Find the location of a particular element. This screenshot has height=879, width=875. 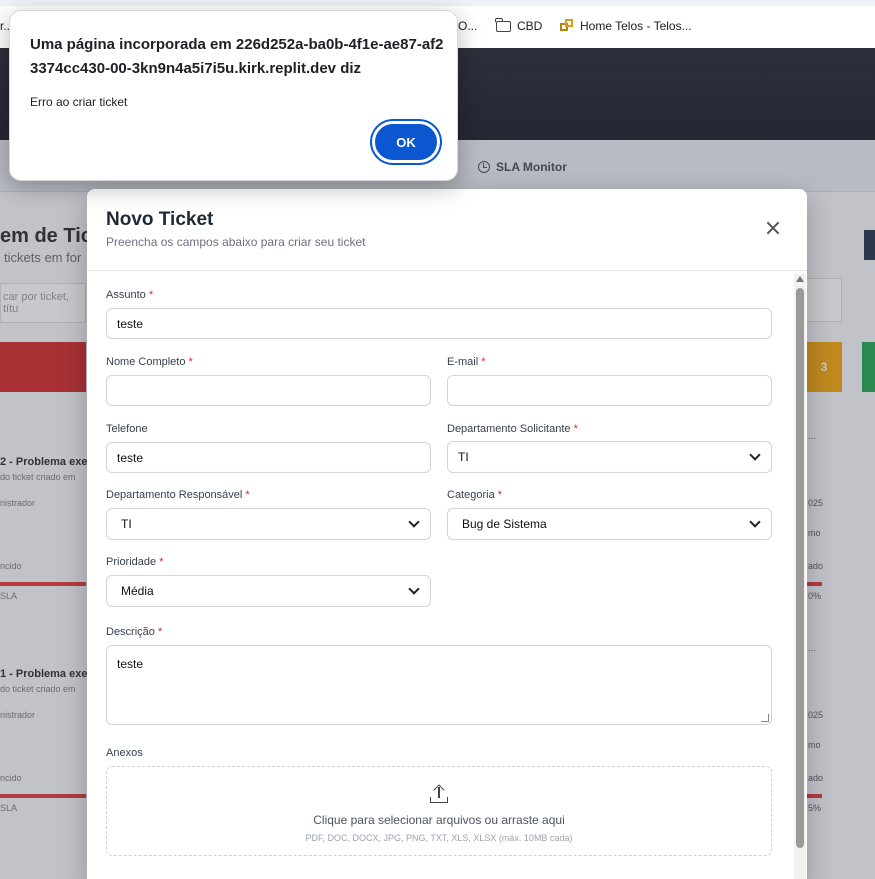

dept-solicitante-select: TI is located at coordinates (609, 457).